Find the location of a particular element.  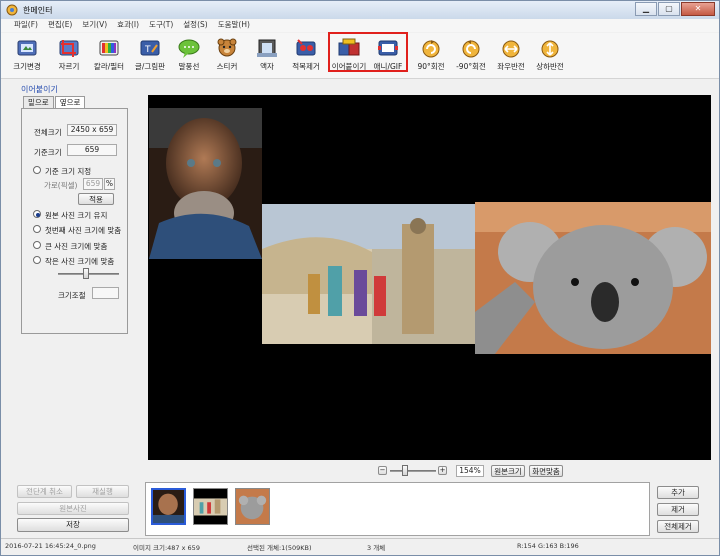

undo-all-button: 전단계 취소 is located at coordinates (44, 491).